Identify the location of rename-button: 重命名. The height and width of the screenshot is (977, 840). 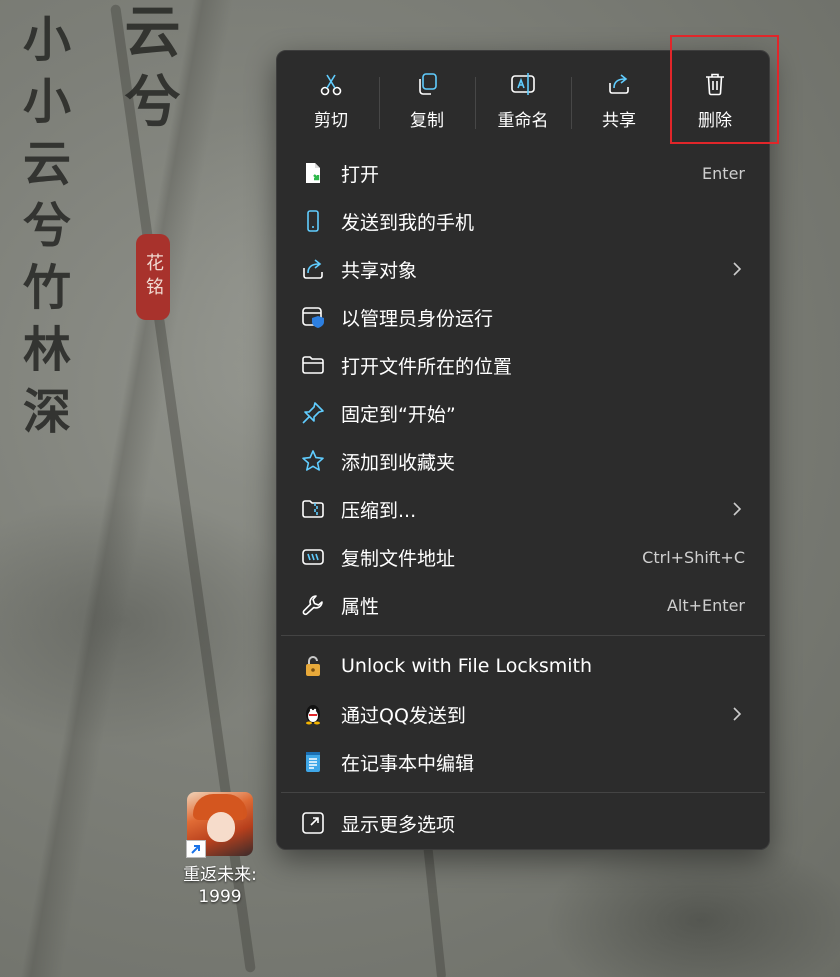
(523, 99).